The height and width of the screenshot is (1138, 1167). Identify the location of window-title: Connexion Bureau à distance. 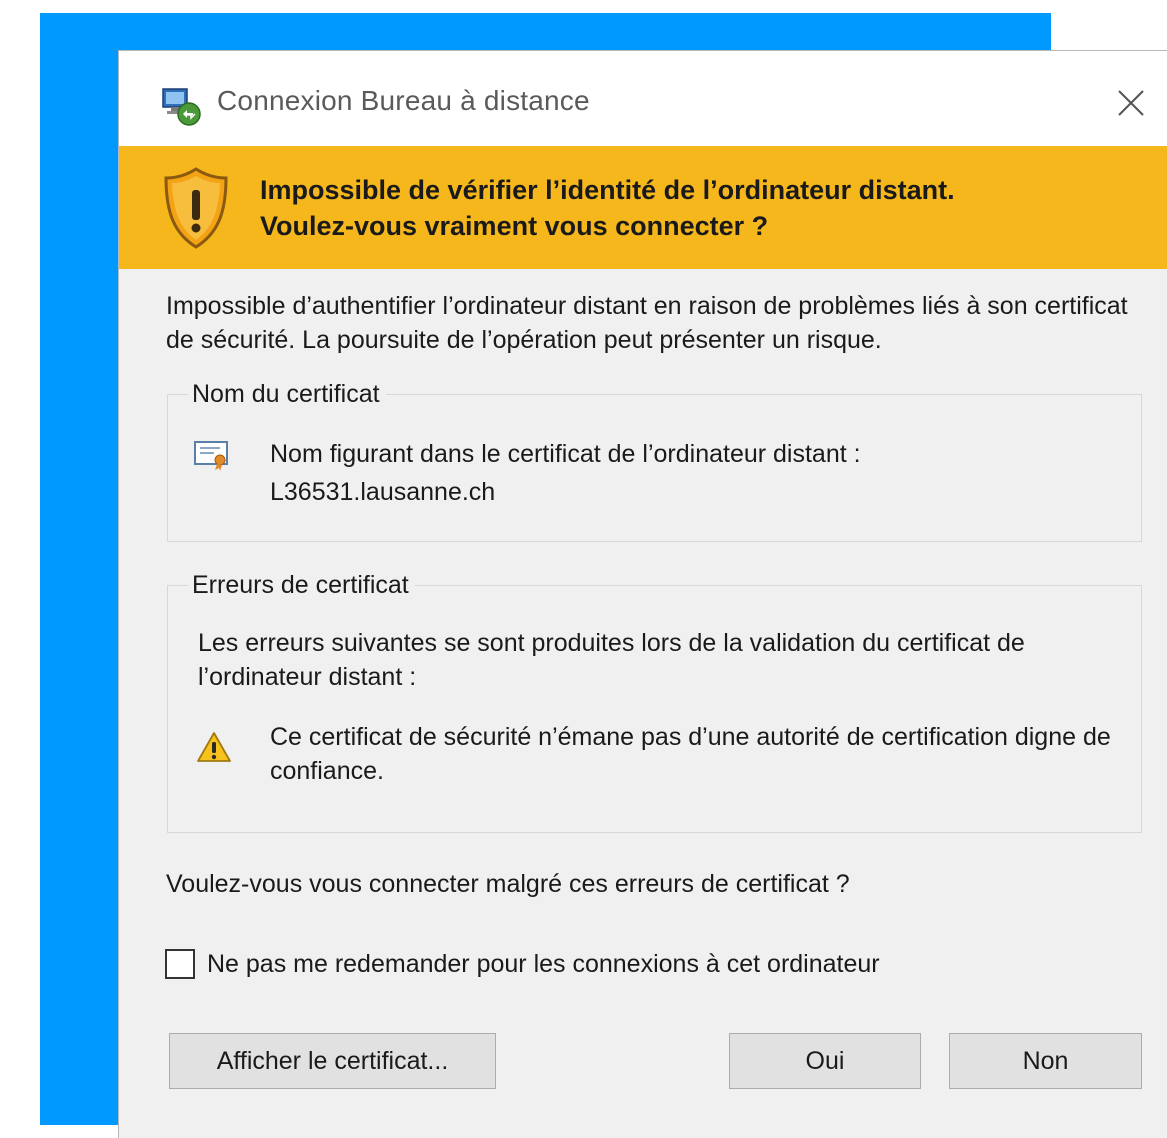
(403, 100).